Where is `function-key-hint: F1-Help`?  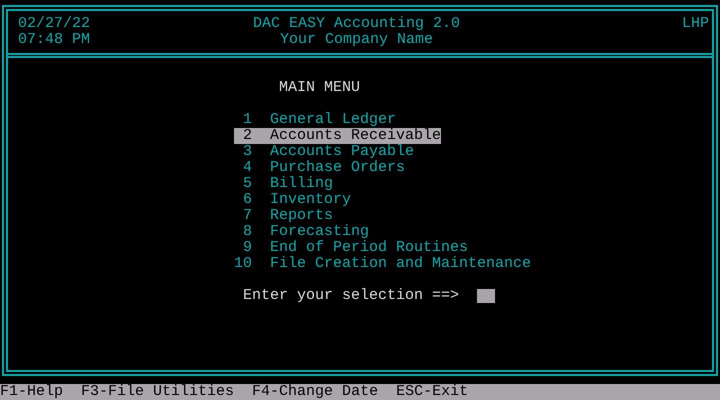
function-key-hint: F1-Help is located at coordinates (32, 392).